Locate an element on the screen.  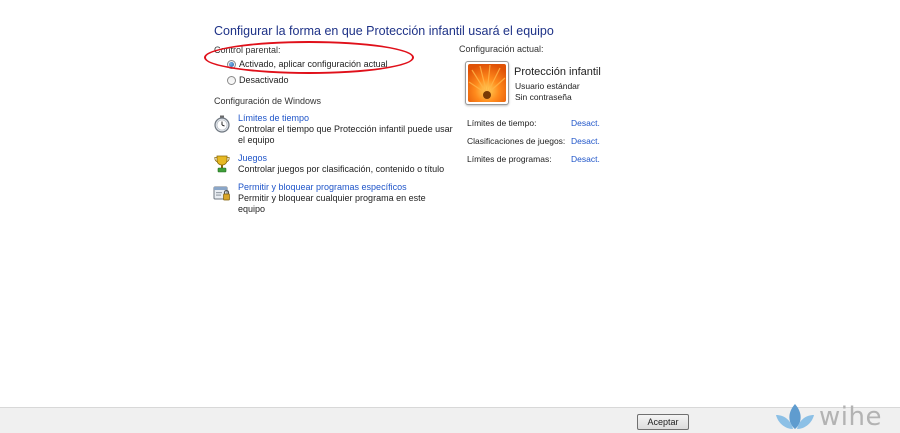
watermark: wihe is located at coordinates (828, 417).